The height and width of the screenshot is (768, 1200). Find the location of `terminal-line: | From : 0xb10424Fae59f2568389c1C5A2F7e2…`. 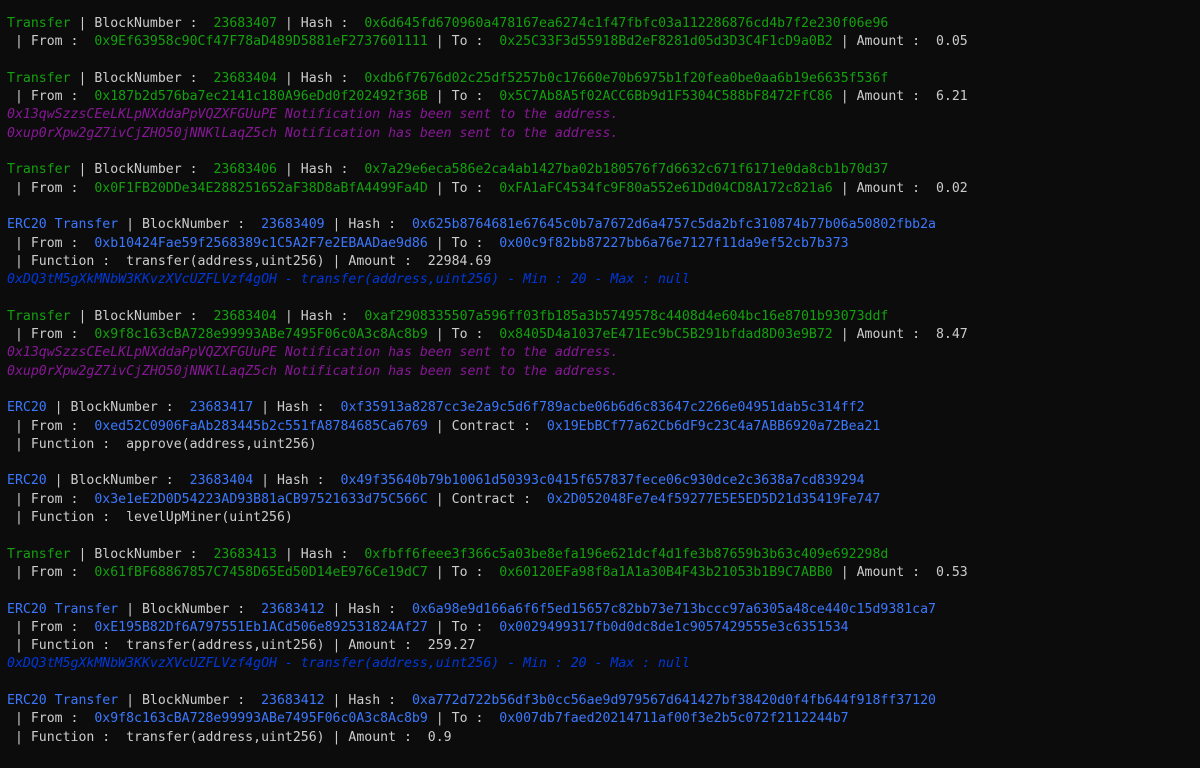

terminal-line: | From : 0xb10424Fae59f2568389c1C5A2F7e2… is located at coordinates (603, 244).